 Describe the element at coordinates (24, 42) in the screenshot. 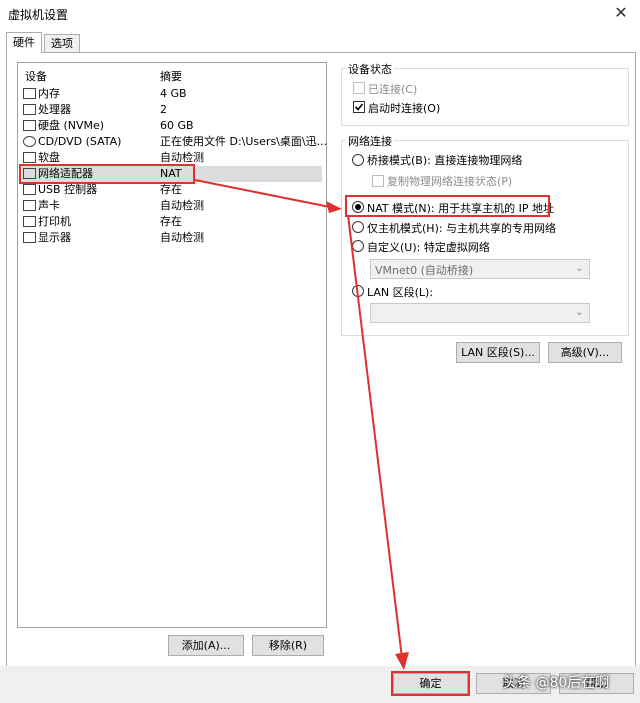

I see `tab-hardware: 硬件` at that location.